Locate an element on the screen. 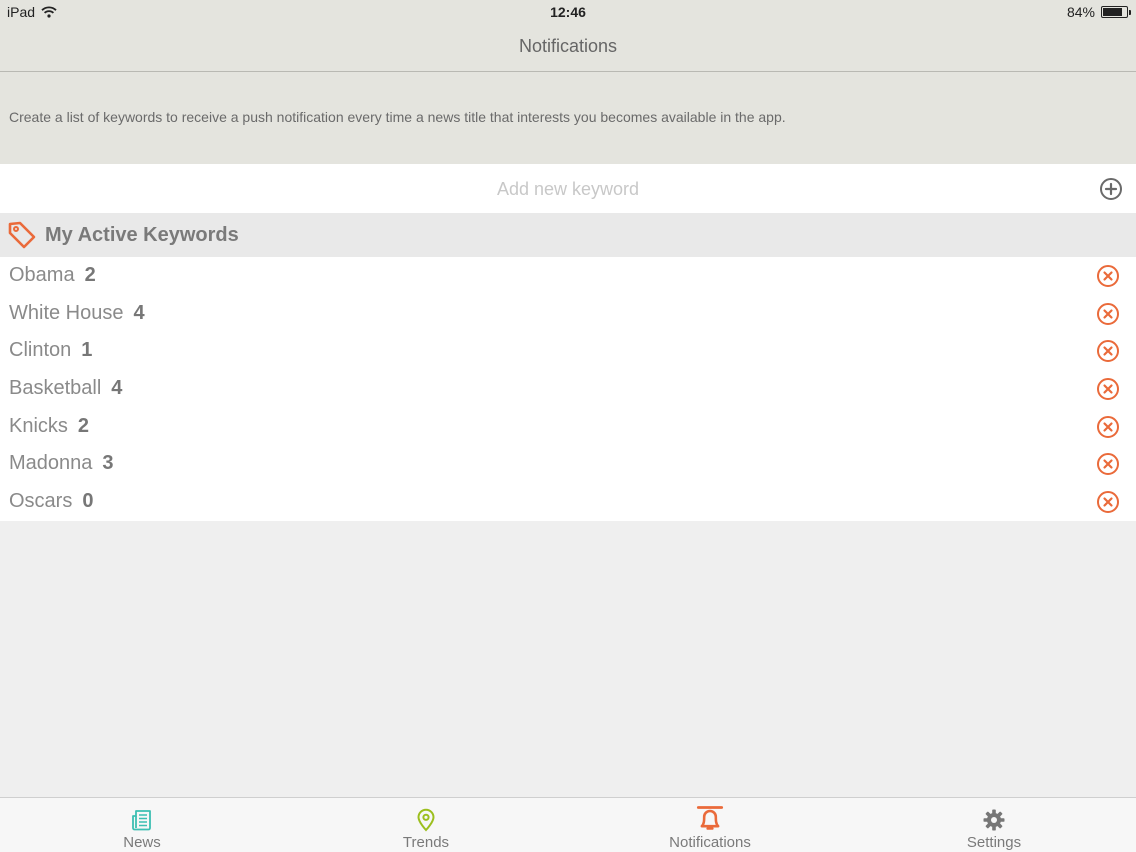 Image resolution: width=1136 pixels, height=852 pixels. keyword-count: 0 is located at coordinates (88, 501).